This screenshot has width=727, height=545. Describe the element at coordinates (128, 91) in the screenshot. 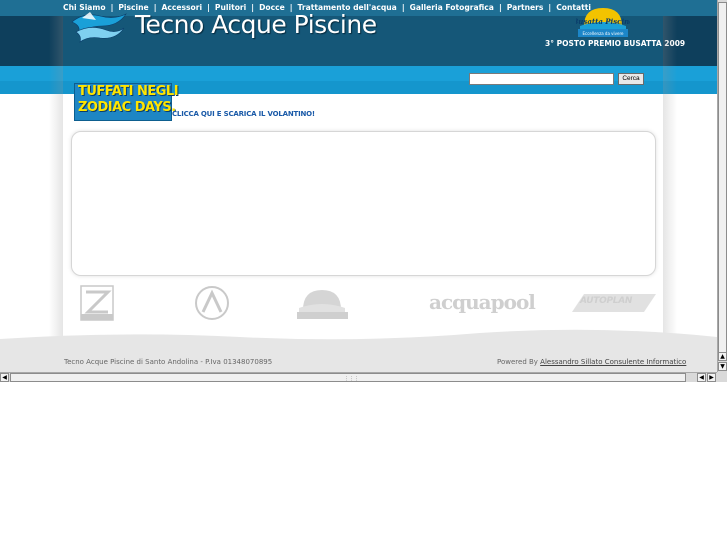

I see `promo-line-1: TUFFATI NEGLI` at that location.